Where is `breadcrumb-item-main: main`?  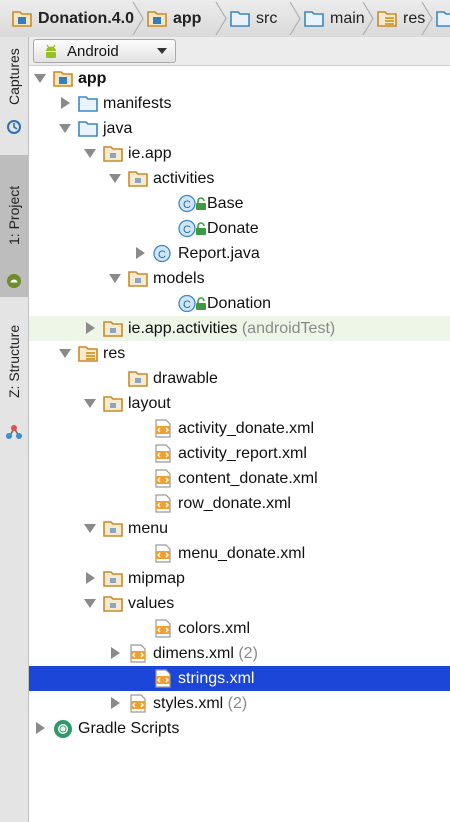 breadcrumb-item-main: main is located at coordinates (334, 18).